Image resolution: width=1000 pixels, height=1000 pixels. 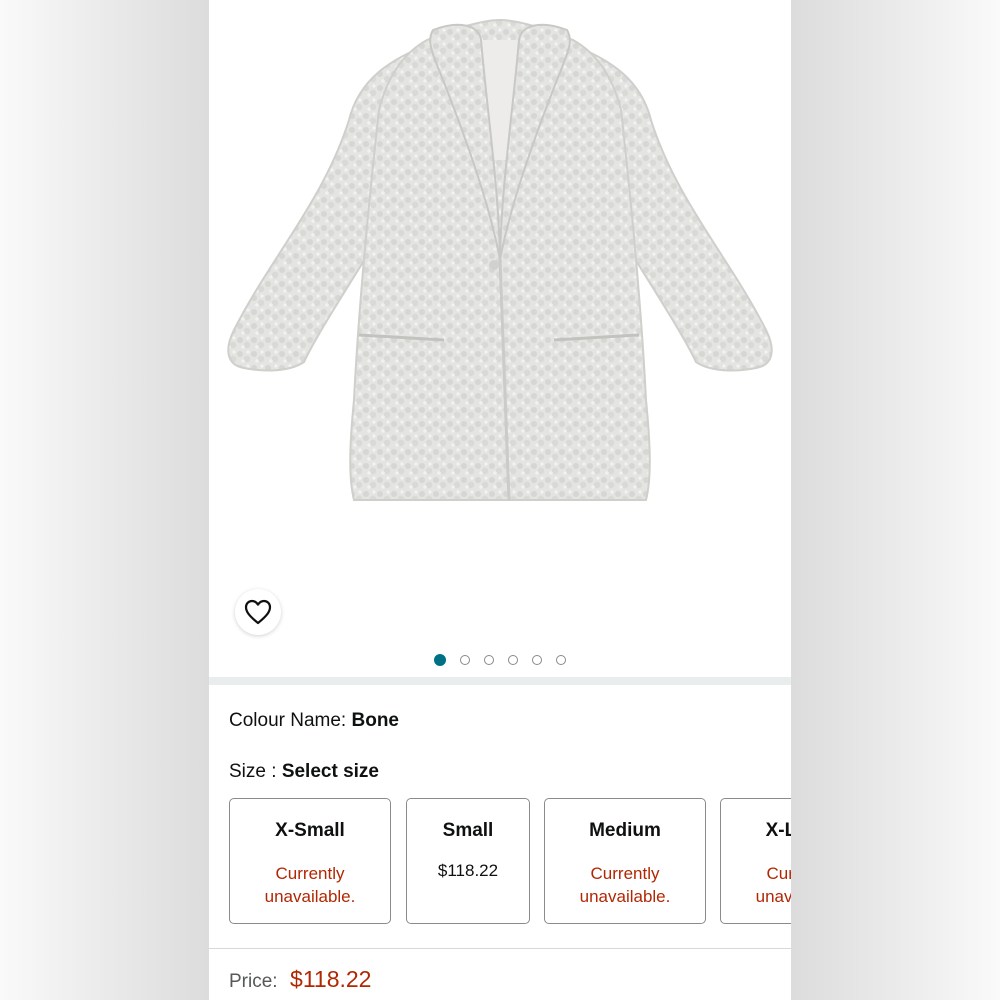 I want to click on colour-name-label: Colour Name:, so click(x=288, y=720).